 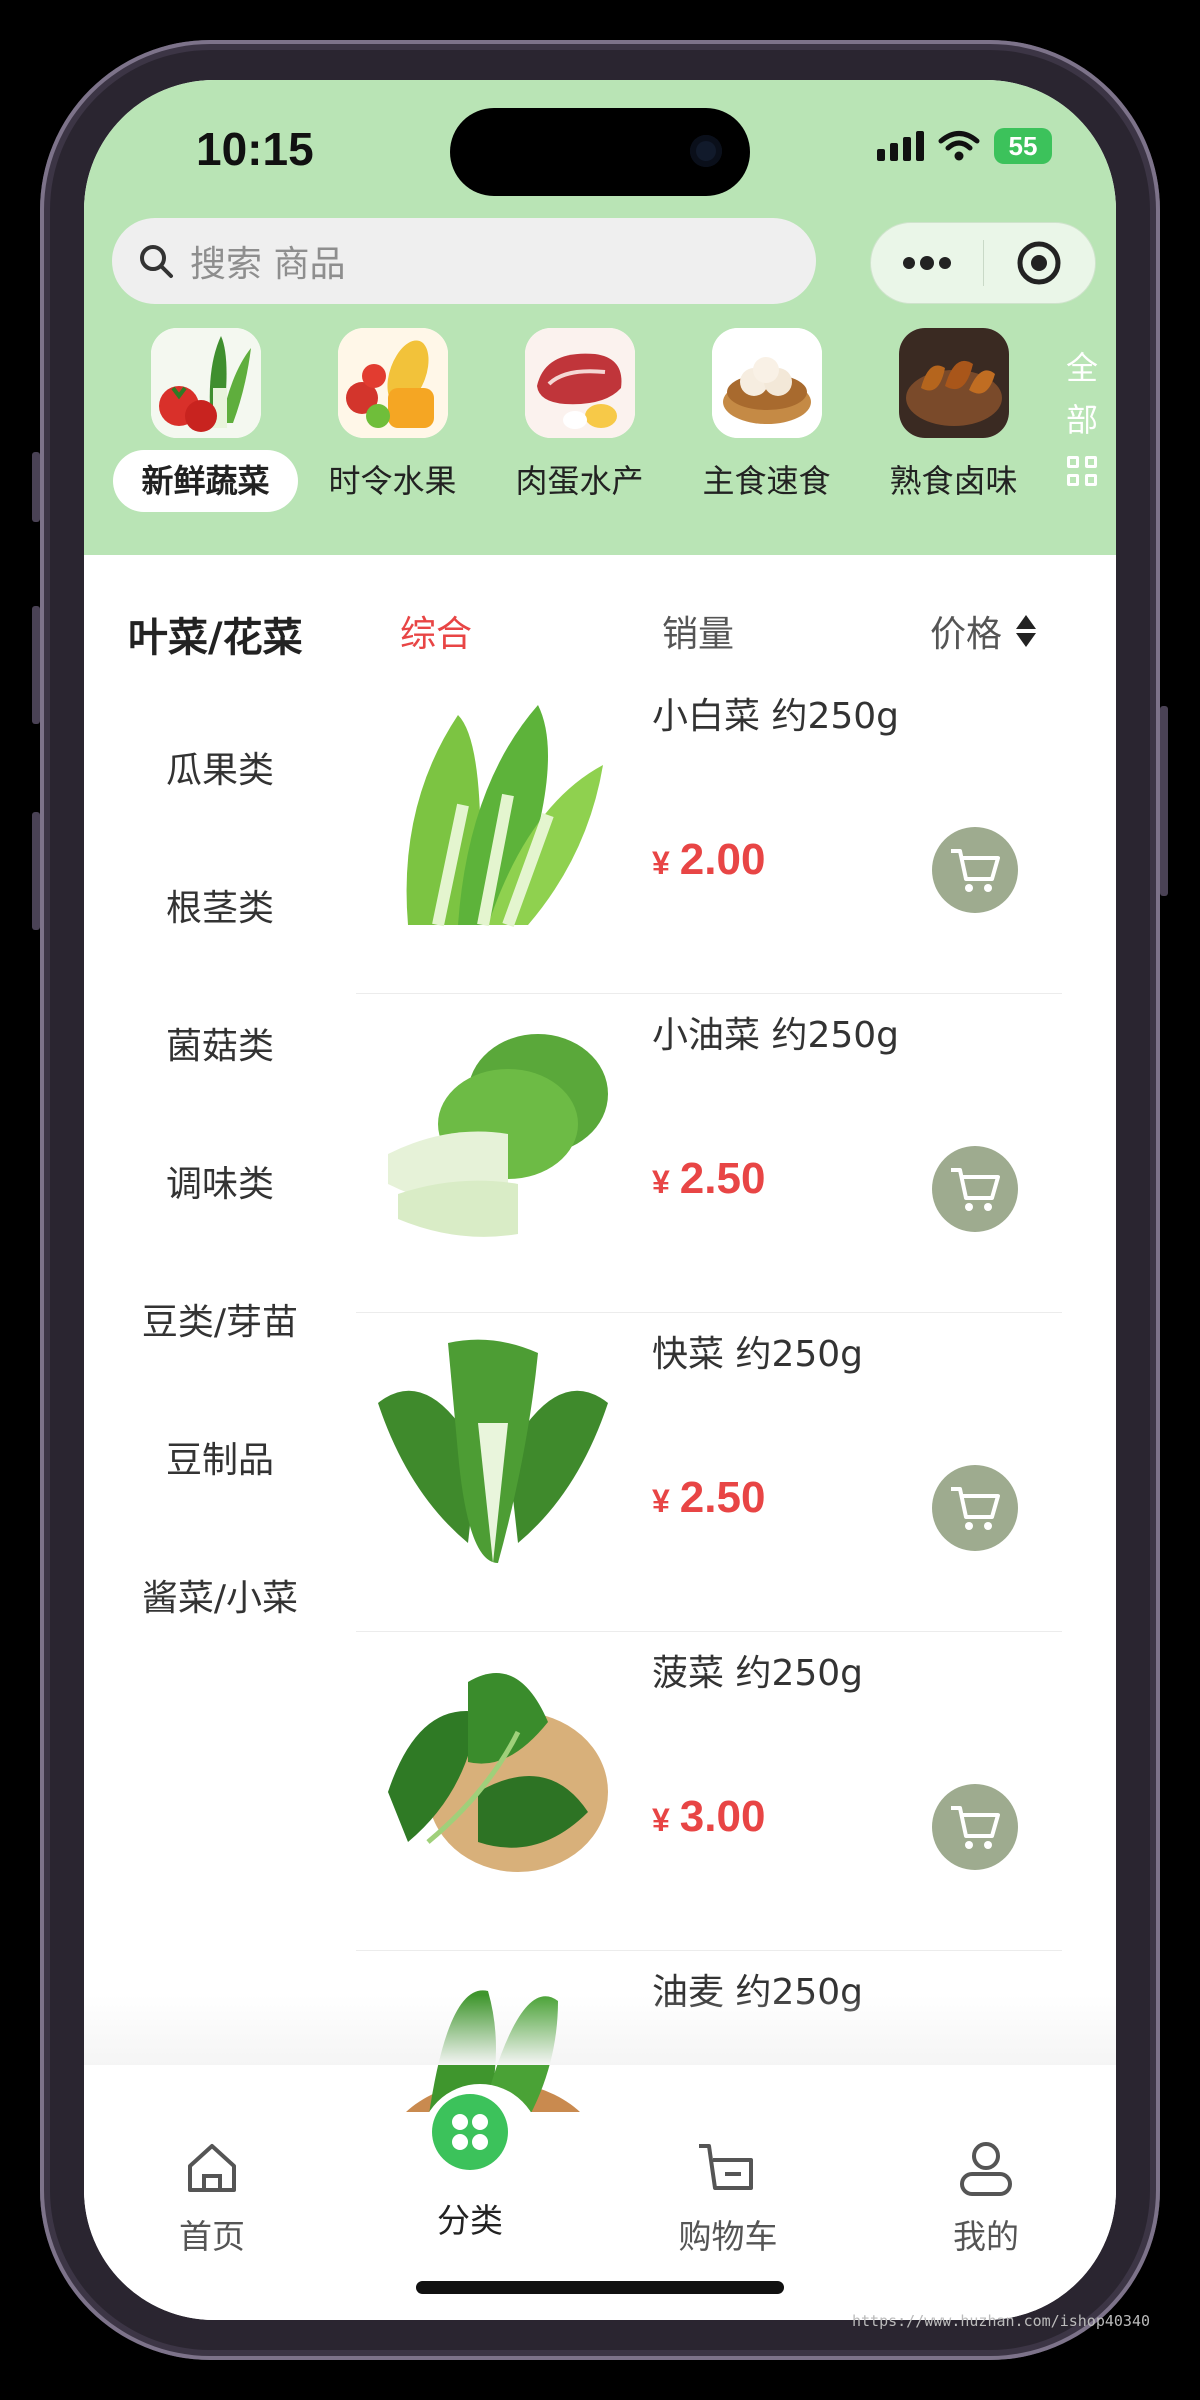 What do you see at coordinates (709, 834) in the screenshot?
I see `product-card: 小白菜 约250g ¥2.00` at bounding box center [709, 834].